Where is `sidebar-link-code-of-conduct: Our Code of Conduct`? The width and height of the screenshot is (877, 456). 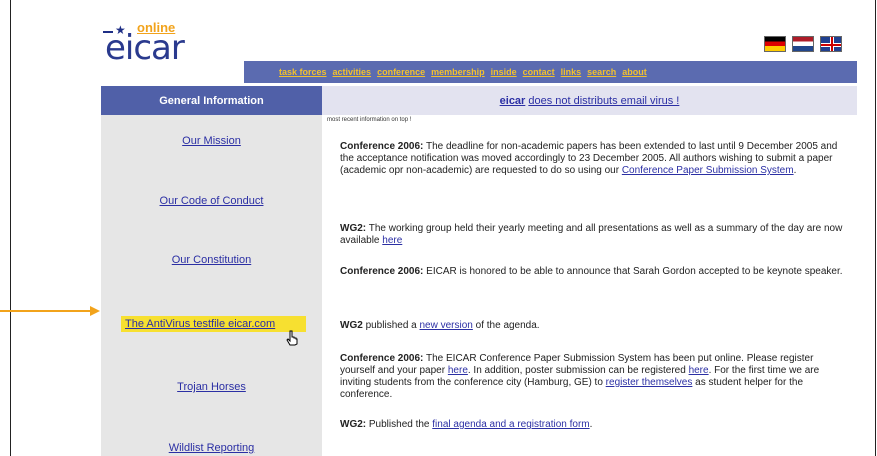 sidebar-link-code-of-conduct: Our Code of Conduct is located at coordinates (212, 201).